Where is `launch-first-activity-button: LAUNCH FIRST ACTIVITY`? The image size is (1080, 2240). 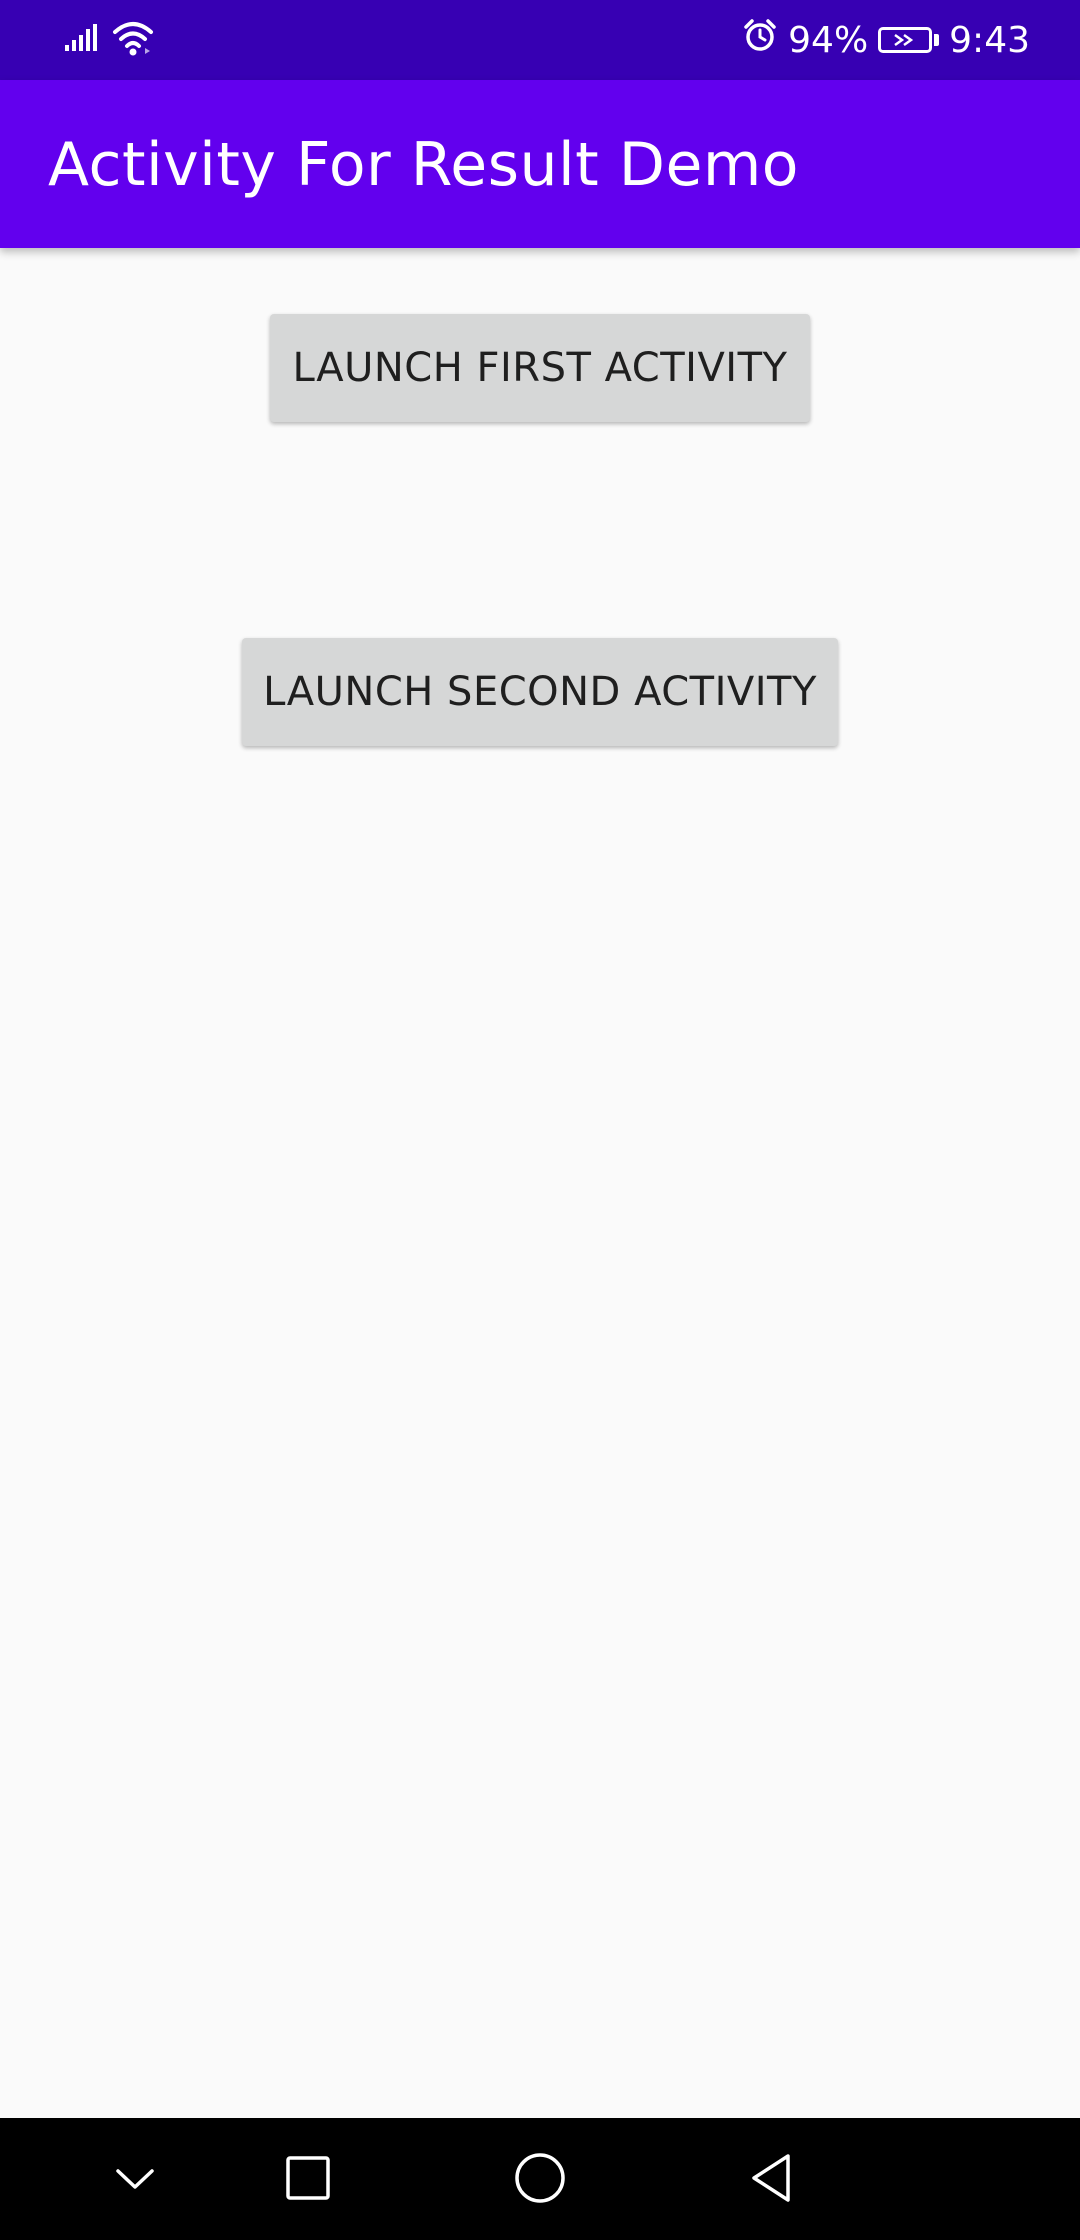 launch-first-activity-button: LAUNCH FIRST ACTIVITY is located at coordinates (540, 368).